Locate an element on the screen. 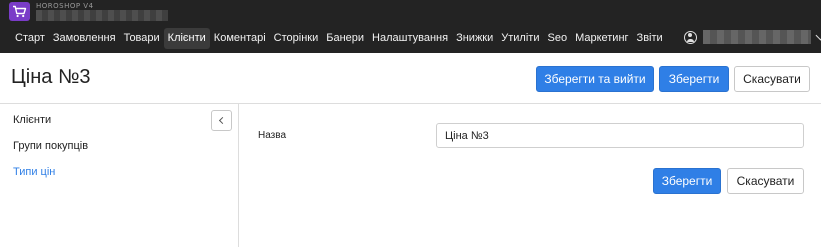 The image size is (821, 247). cart-logo-icon is located at coordinates (19, 11).